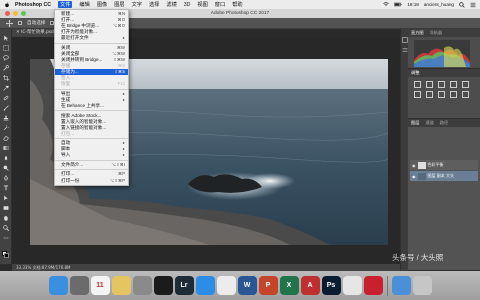 This screenshot has height=300, width=480. What do you see at coordinates (33, 5) in the screenshot?
I see `menu-app-name: Photoshop CC` at bounding box center [33, 5].